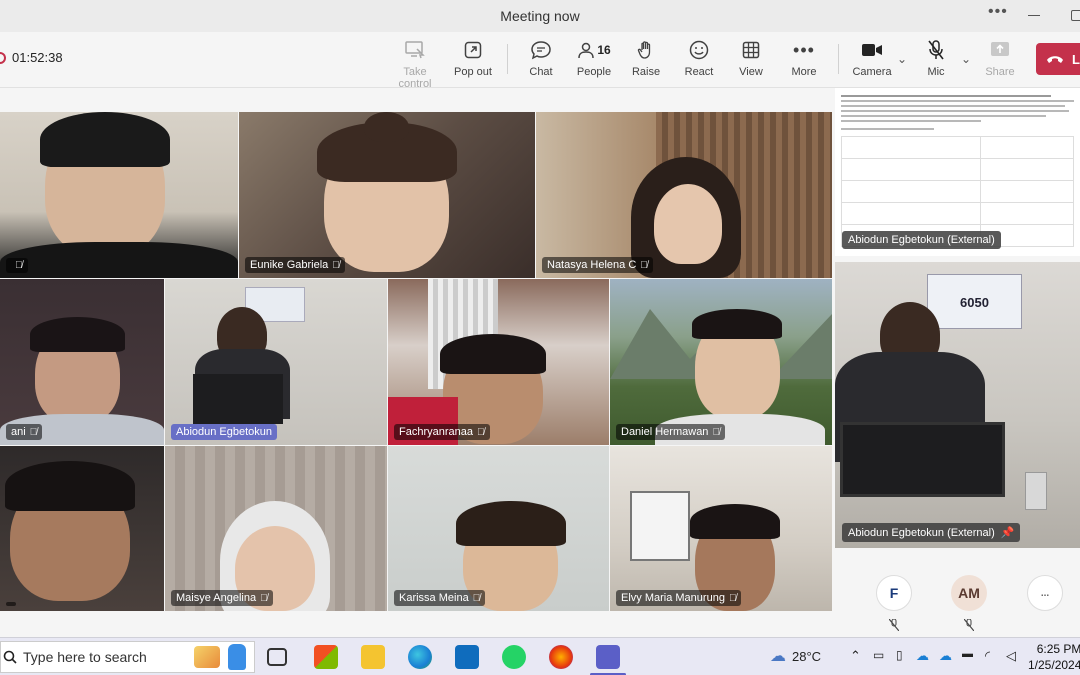 Image resolution: width=1080 pixels, height=675 pixels. What do you see at coordinates (540, 16) in the screenshot?
I see `window-title: Meeting now` at bounding box center [540, 16].